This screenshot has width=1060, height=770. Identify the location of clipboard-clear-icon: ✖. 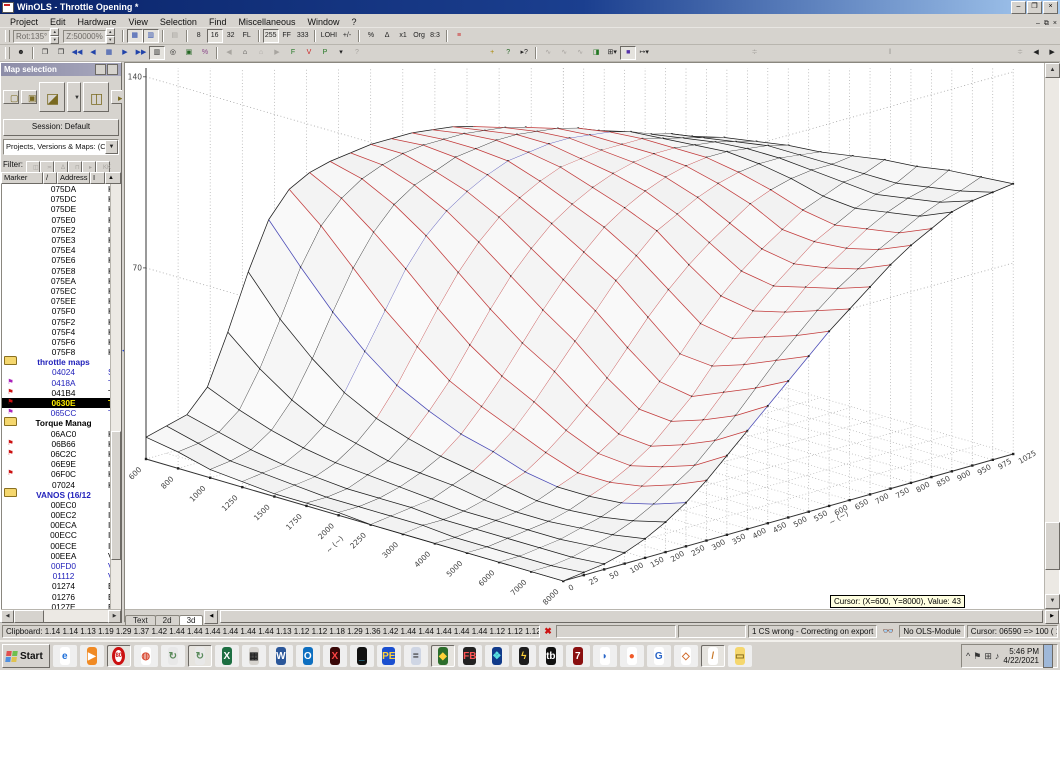
(548, 631).